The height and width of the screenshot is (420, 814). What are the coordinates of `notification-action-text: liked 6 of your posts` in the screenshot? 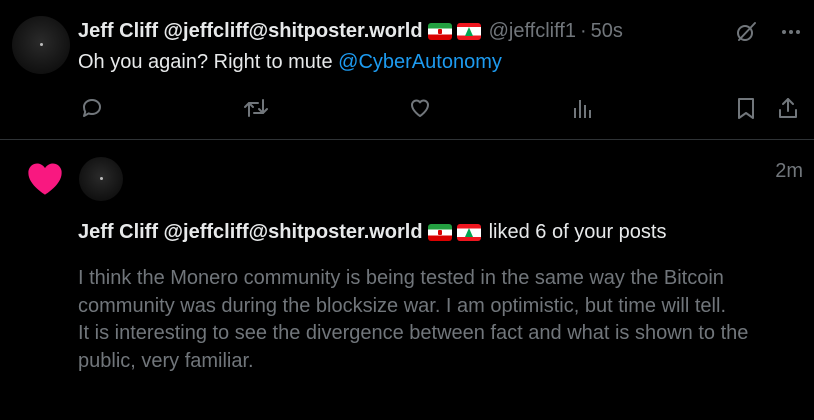 It's located at (577, 232).